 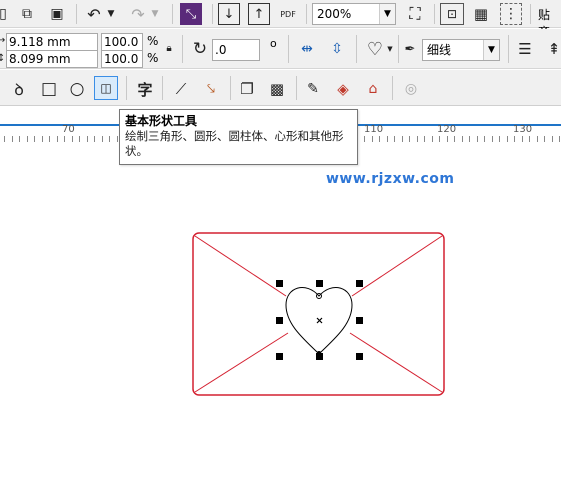 What do you see at coordinates (390, 179) in the screenshot?
I see `watermark-text: www.rjzxw.com` at bounding box center [390, 179].